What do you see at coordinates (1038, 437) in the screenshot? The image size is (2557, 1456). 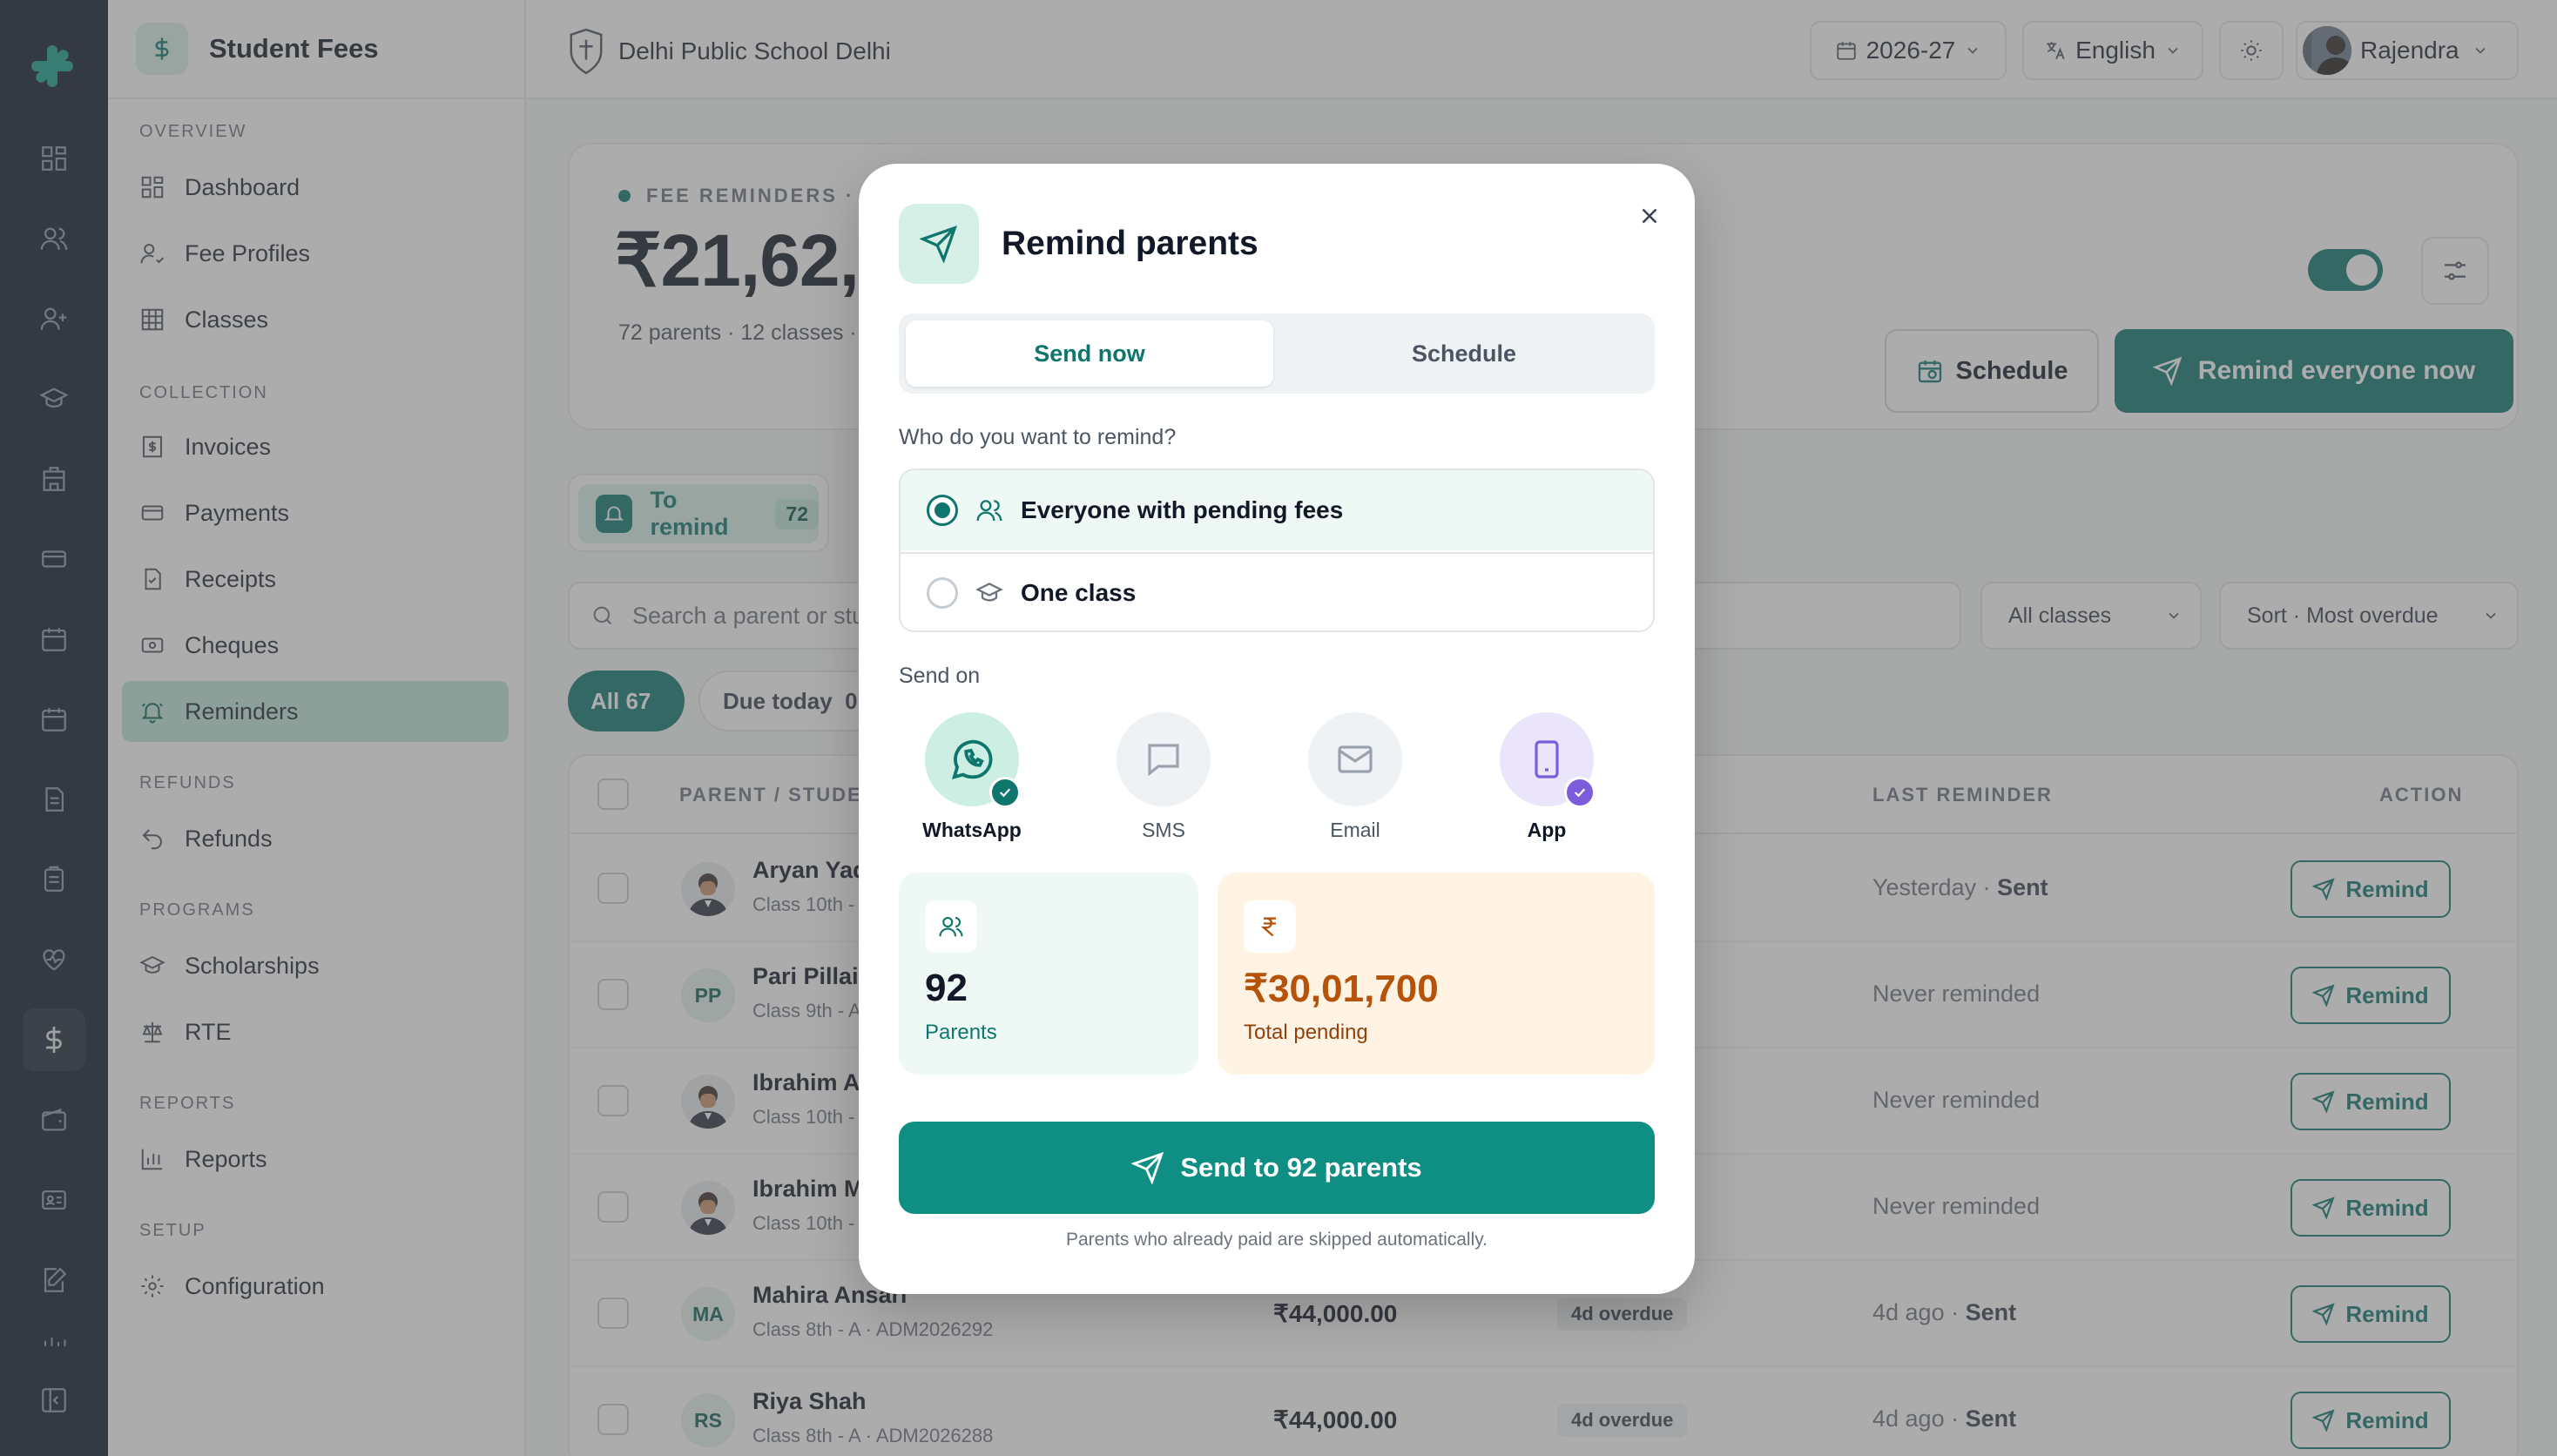 I see `audience-question: Who do you want to remind?` at bounding box center [1038, 437].